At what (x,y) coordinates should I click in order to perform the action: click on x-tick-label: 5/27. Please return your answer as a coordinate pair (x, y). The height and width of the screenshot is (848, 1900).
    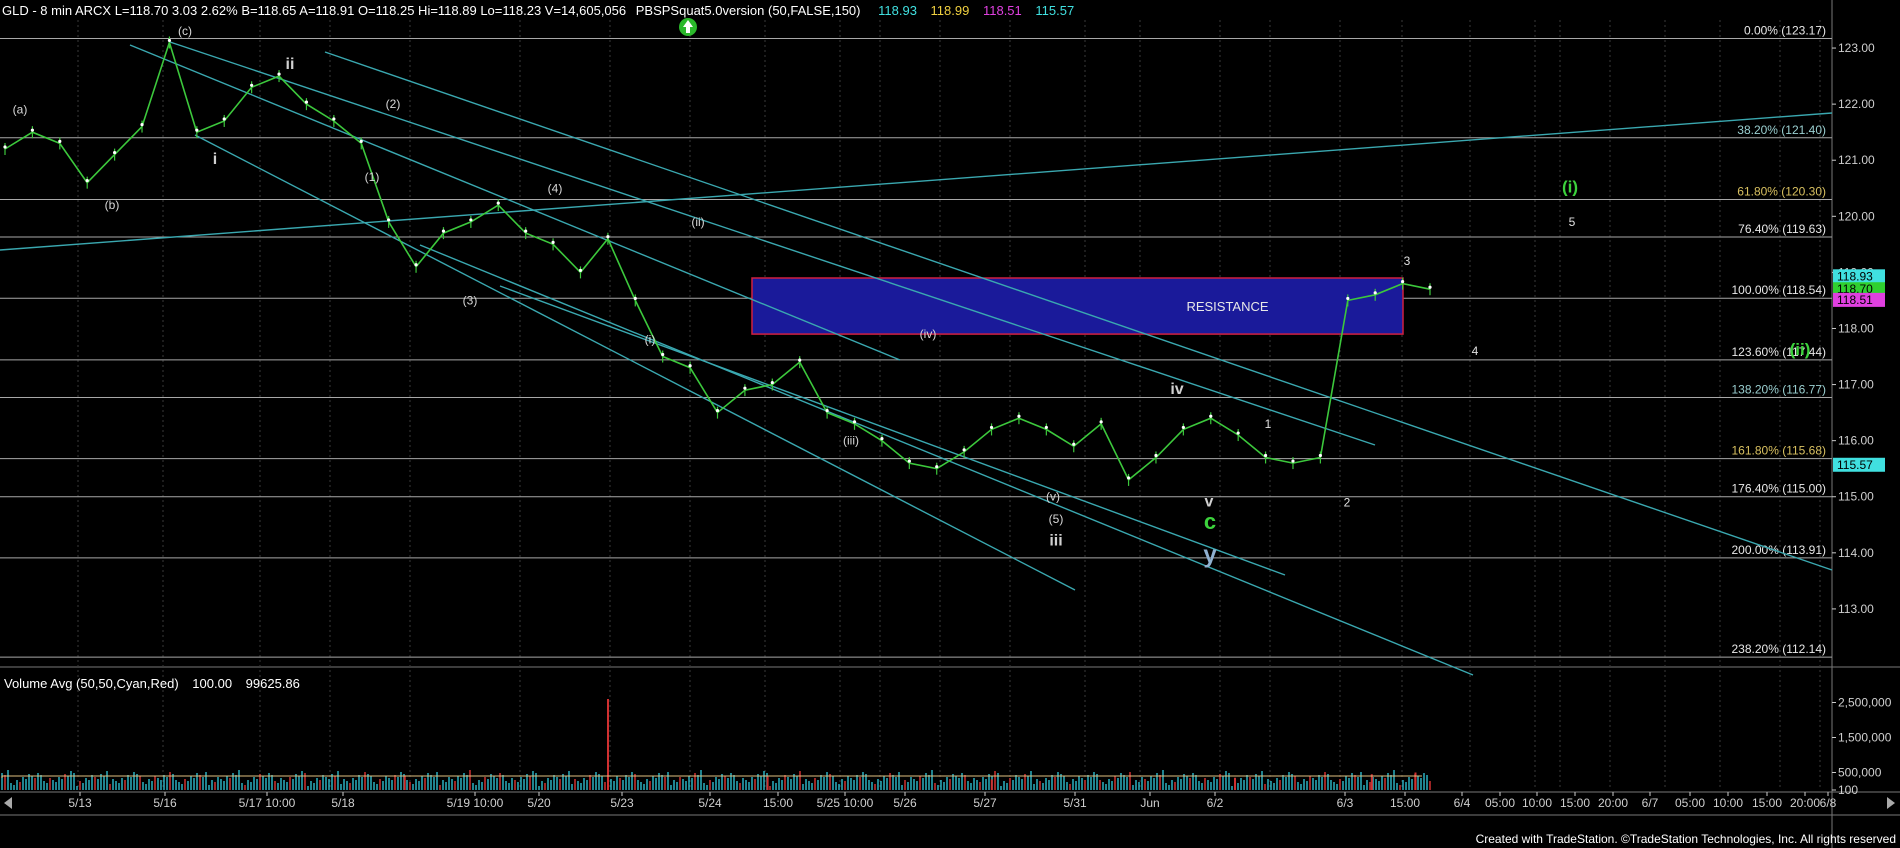
    Looking at the image, I should click on (985, 803).